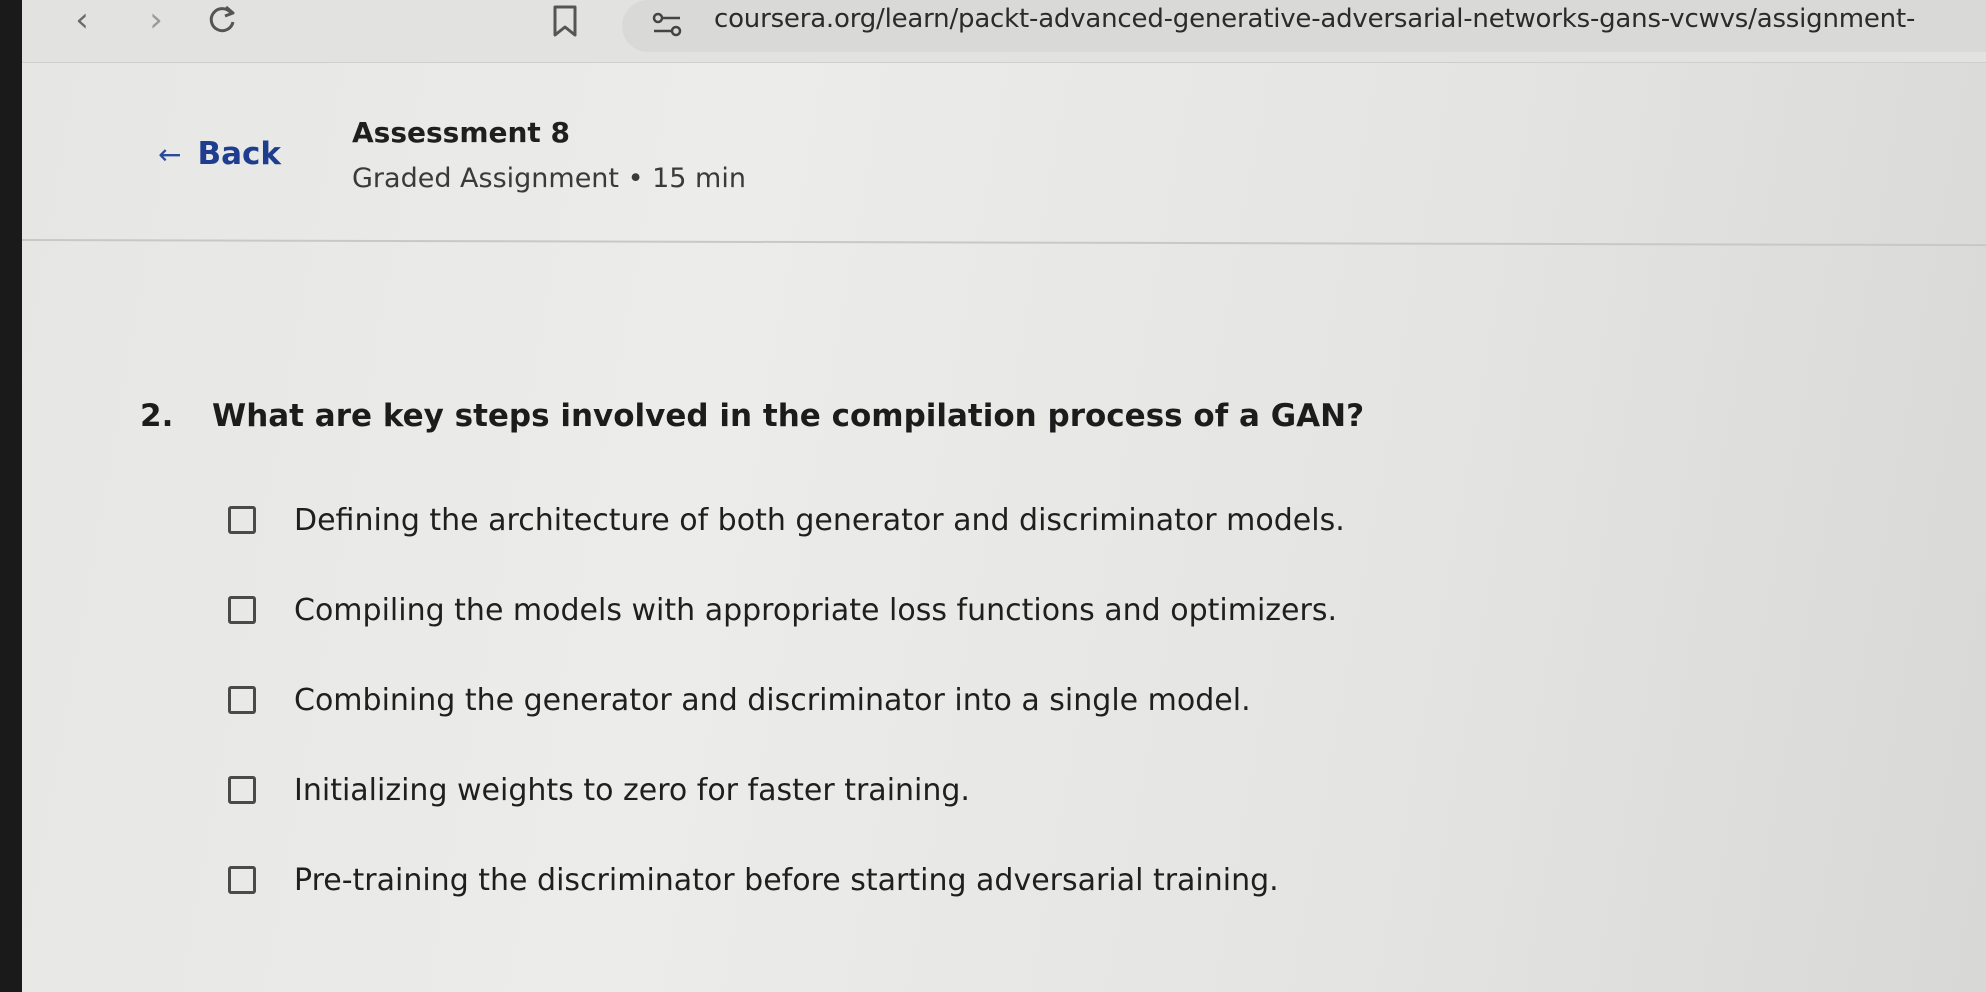  Describe the element at coordinates (239, 154) in the screenshot. I see `back-label: Back` at that location.